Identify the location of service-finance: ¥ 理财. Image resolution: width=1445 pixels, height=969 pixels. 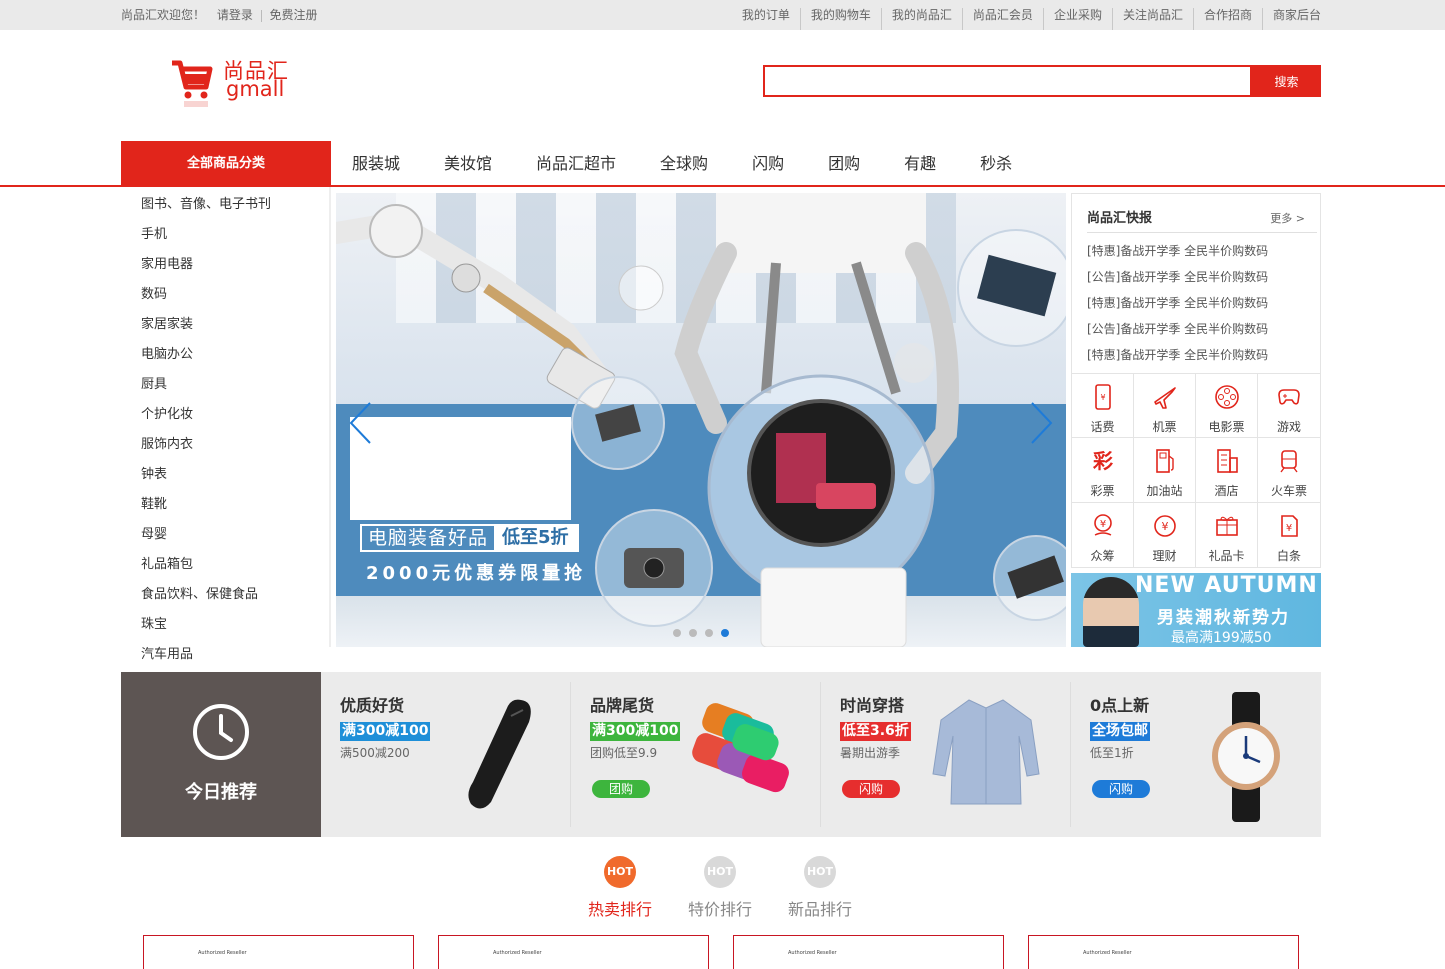
(1165, 534).